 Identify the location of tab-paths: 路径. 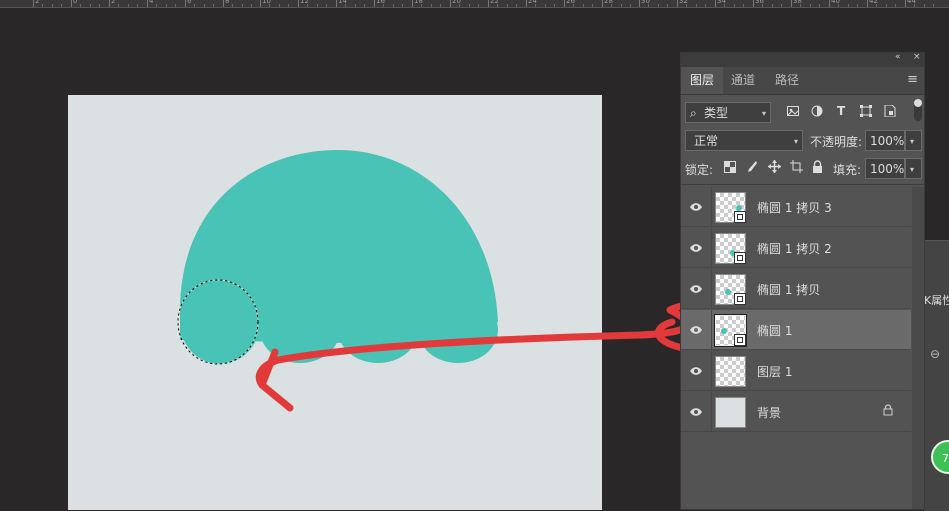
(787, 80).